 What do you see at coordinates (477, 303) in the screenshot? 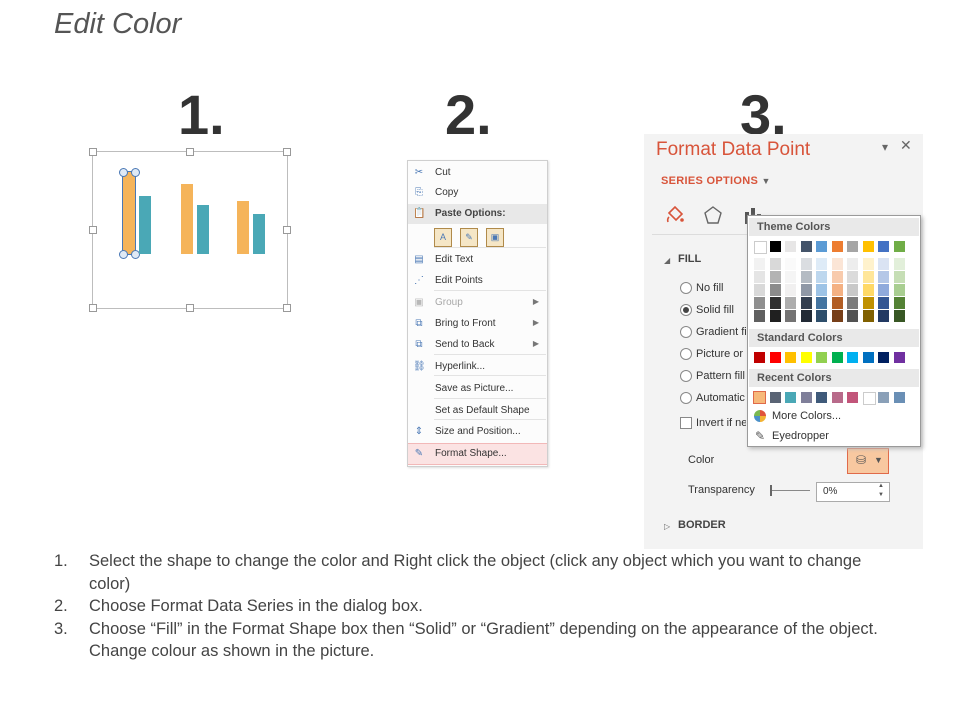
I see `menu-item-group: ▣ Group ▶` at bounding box center [477, 303].